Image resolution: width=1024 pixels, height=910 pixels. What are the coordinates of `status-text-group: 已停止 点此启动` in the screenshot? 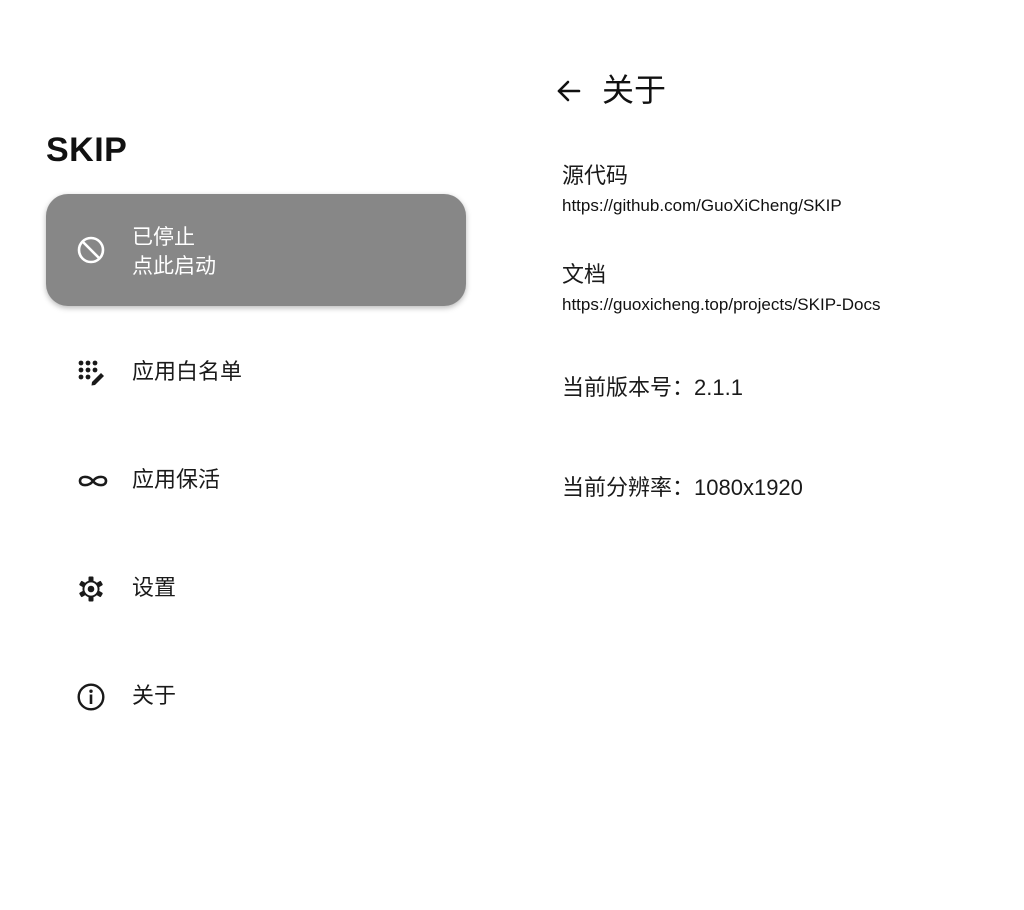 It's located at (174, 252).